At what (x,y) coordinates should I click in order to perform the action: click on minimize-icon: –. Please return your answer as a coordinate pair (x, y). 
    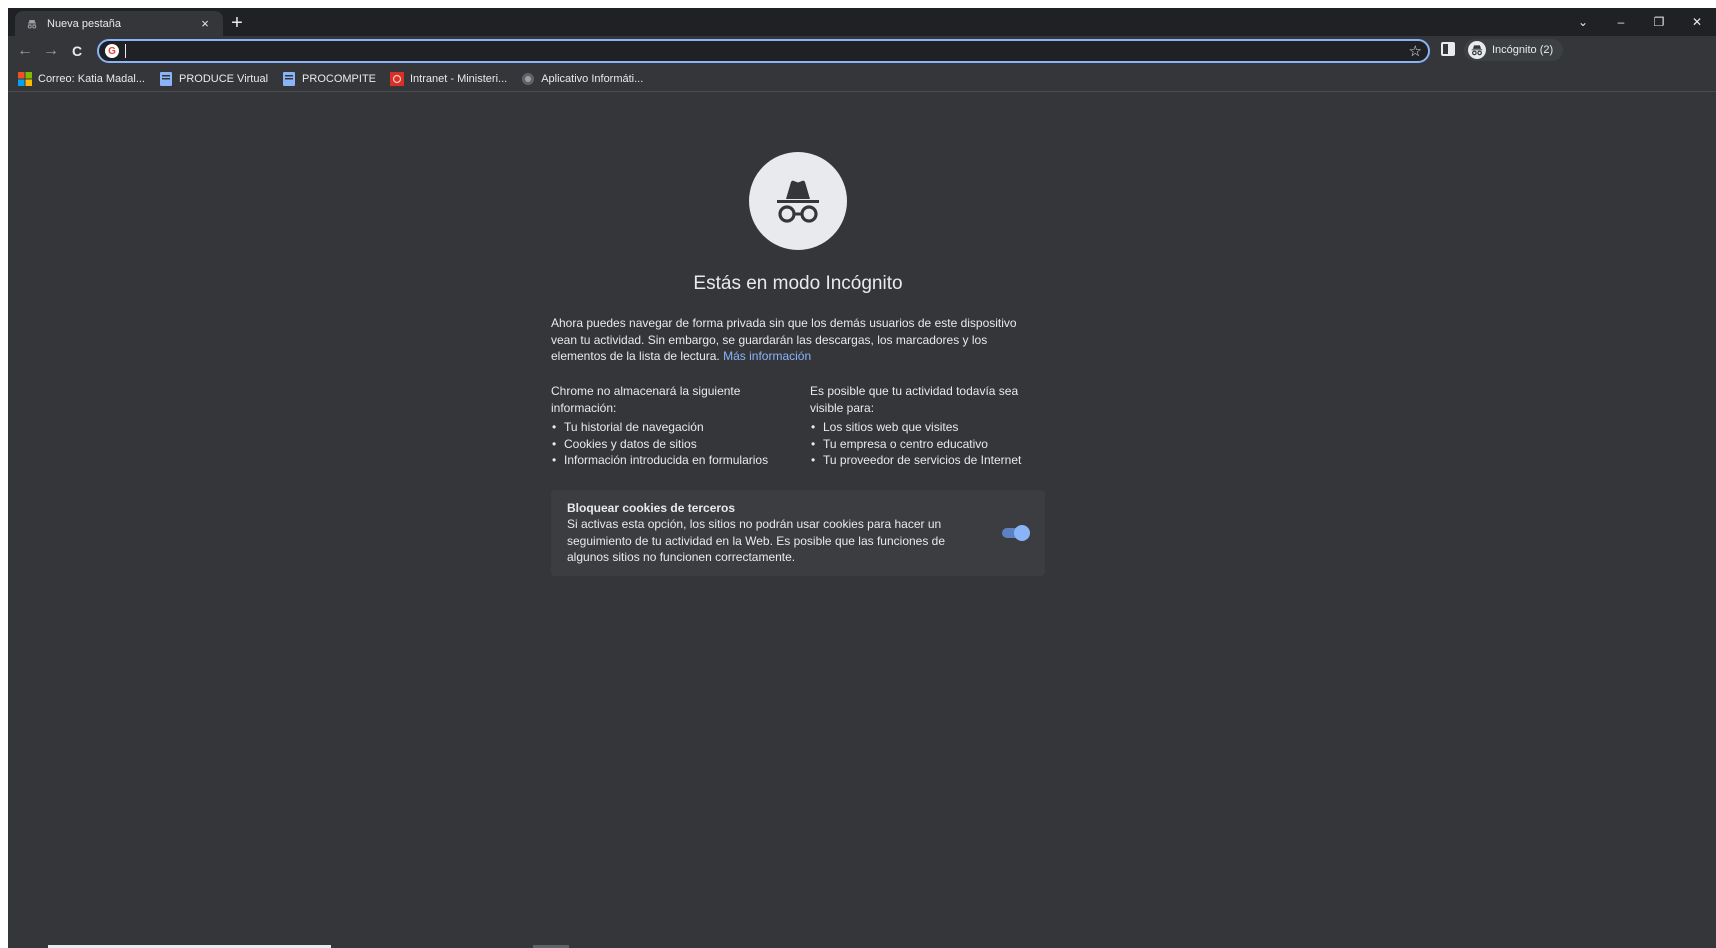
    Looking at the image, I should click on (1621, 22).